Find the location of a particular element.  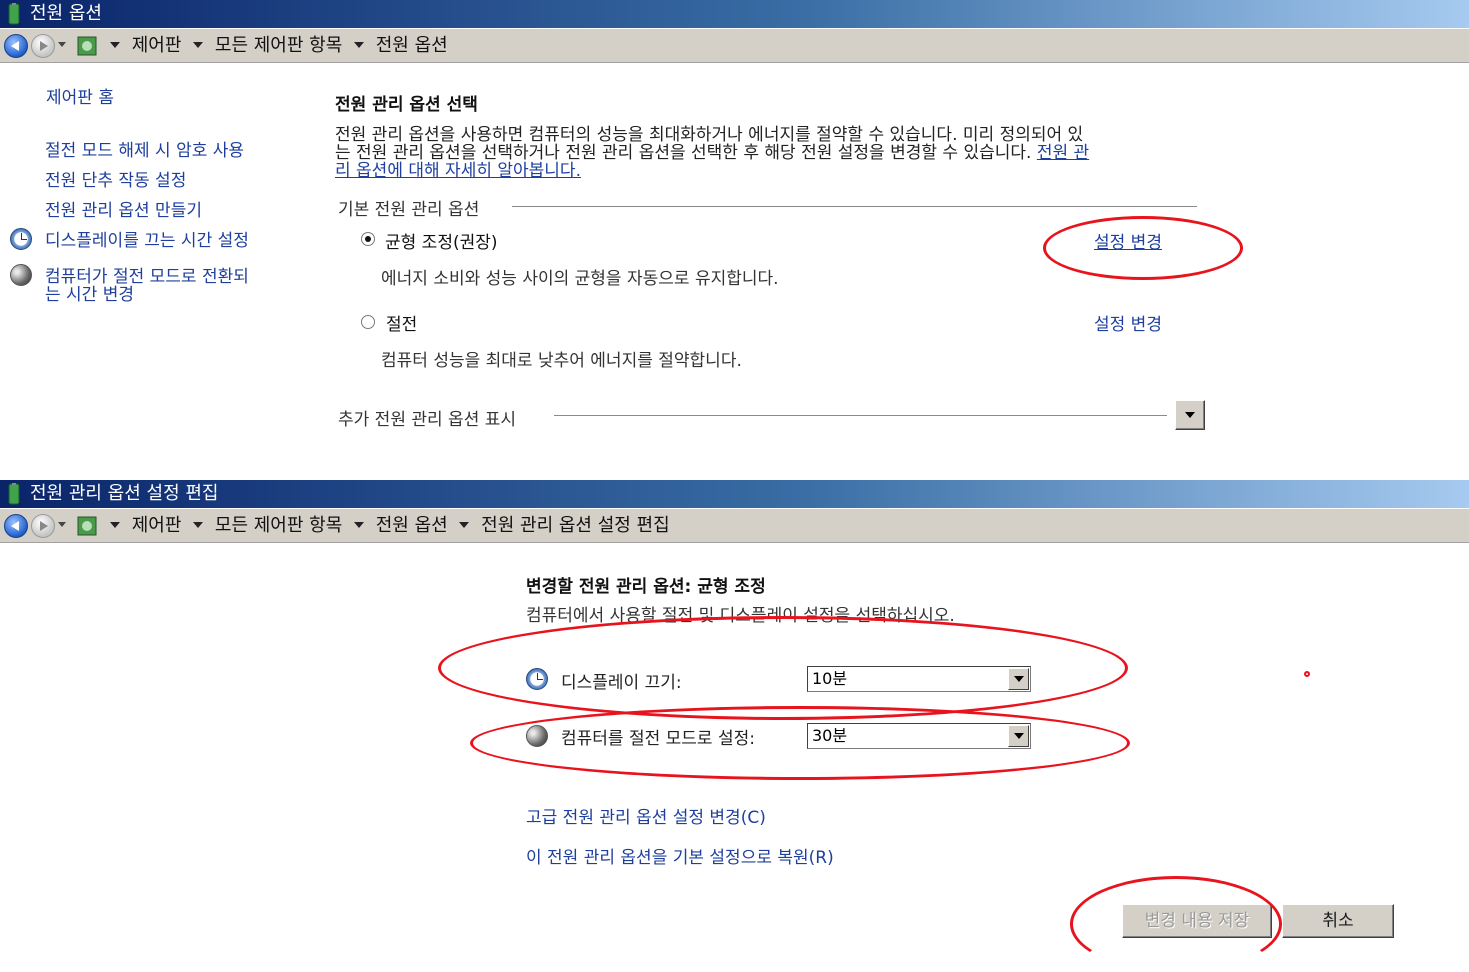

plan-powersaver-radio is located at coordinates (368, 322).